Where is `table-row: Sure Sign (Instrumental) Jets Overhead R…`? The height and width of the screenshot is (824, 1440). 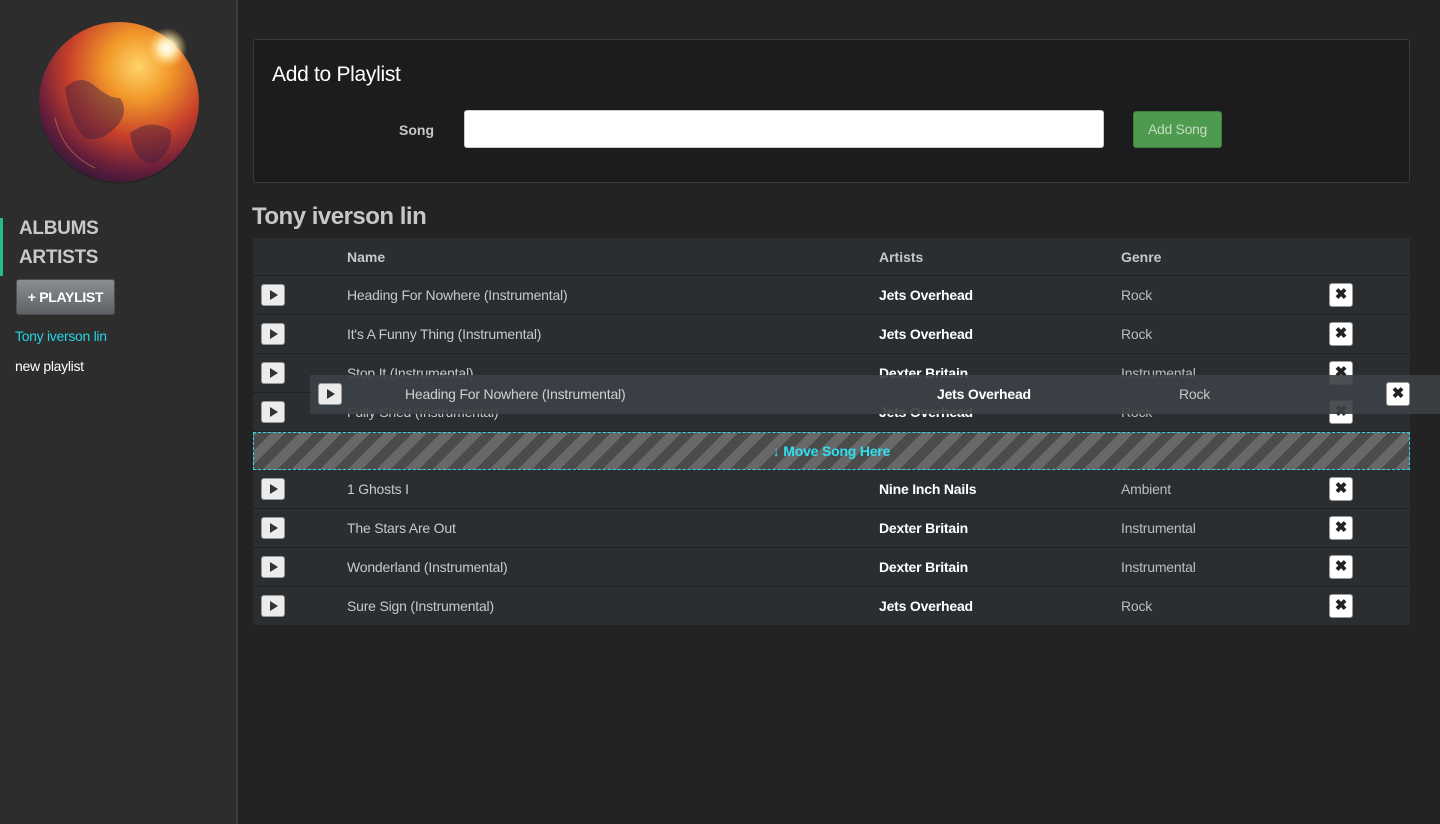
table-row: Sure Sign (Instrumental) Jets Overhead R… is located at coordinates (831, 606).